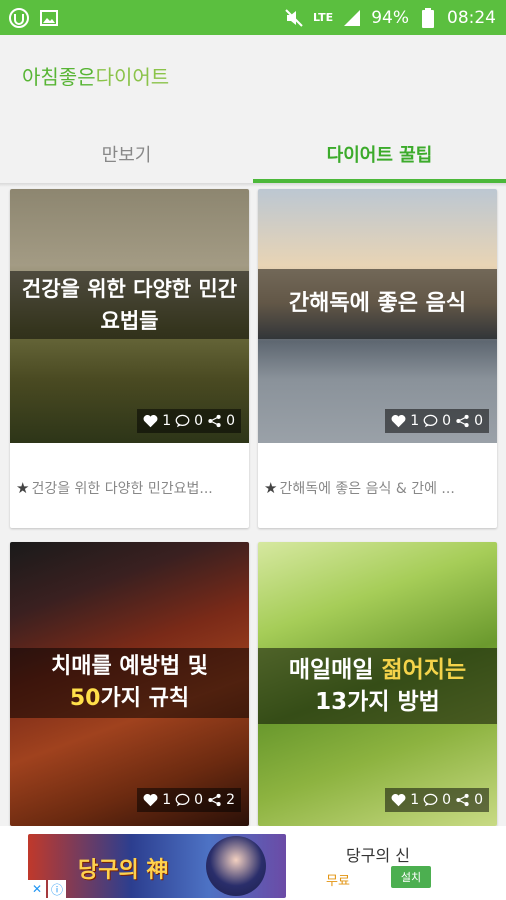 This screenshot has height=900, width=506. What do you see at coordinates (129, 321) in the screenshot?
I see `overlay-line: 요법들` at bounding box center [129, 321].